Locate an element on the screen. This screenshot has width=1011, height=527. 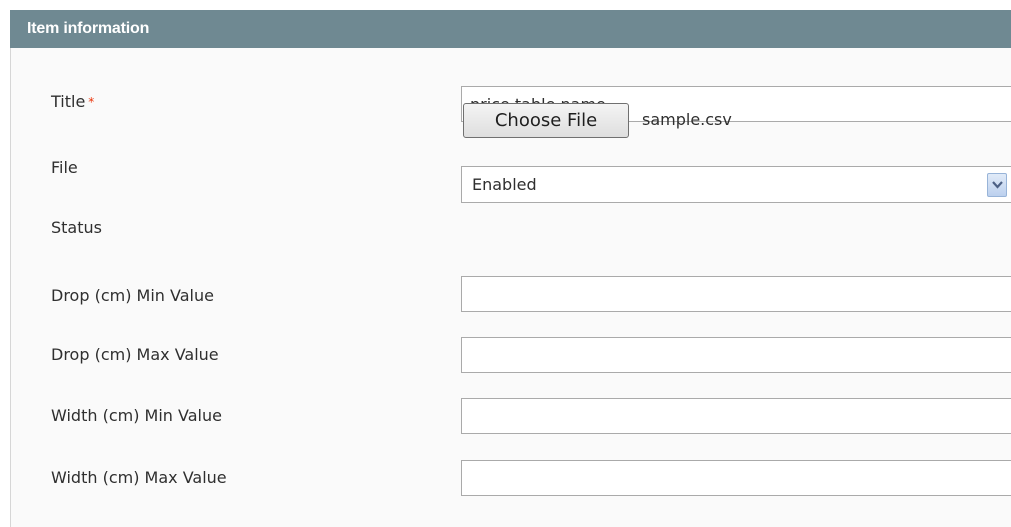
drop-max-input is located at coordinates (736, 355).